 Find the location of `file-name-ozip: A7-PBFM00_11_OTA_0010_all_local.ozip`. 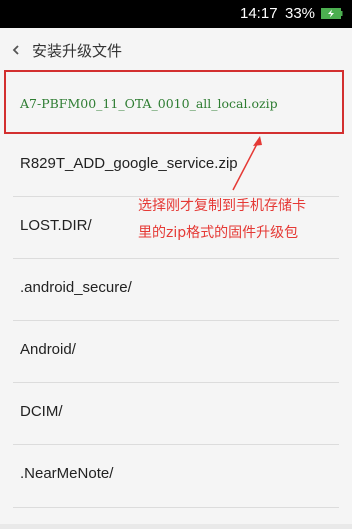

file-name-ozip: A7-PBFM00_11_OTA_0010_all_local.ozip is located at coordinates (149, 103).